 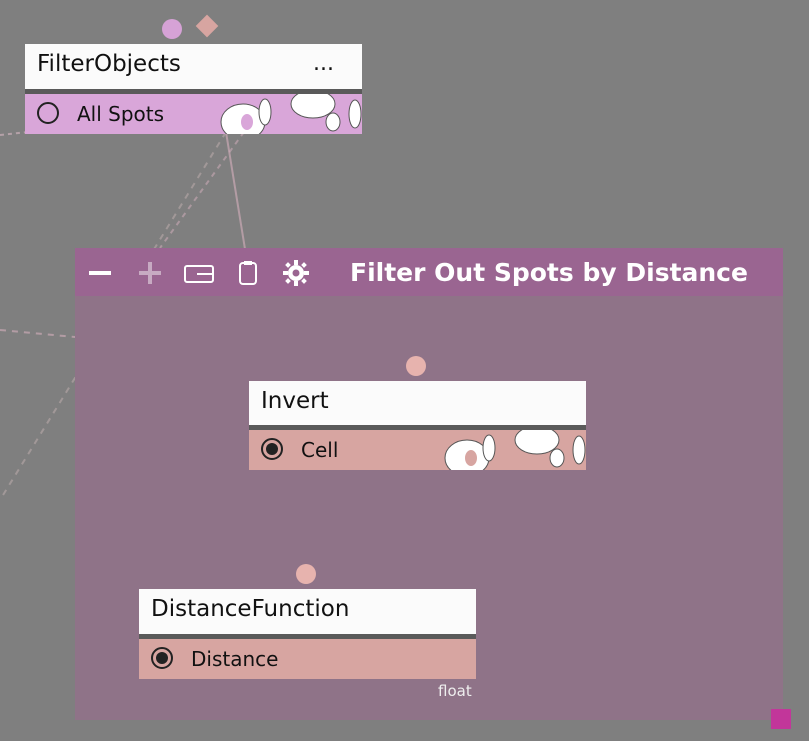 What do you see at coordinates (248, 273) in the screenshot?
I see `clipboard-icon` at bounding box center [248, 273].